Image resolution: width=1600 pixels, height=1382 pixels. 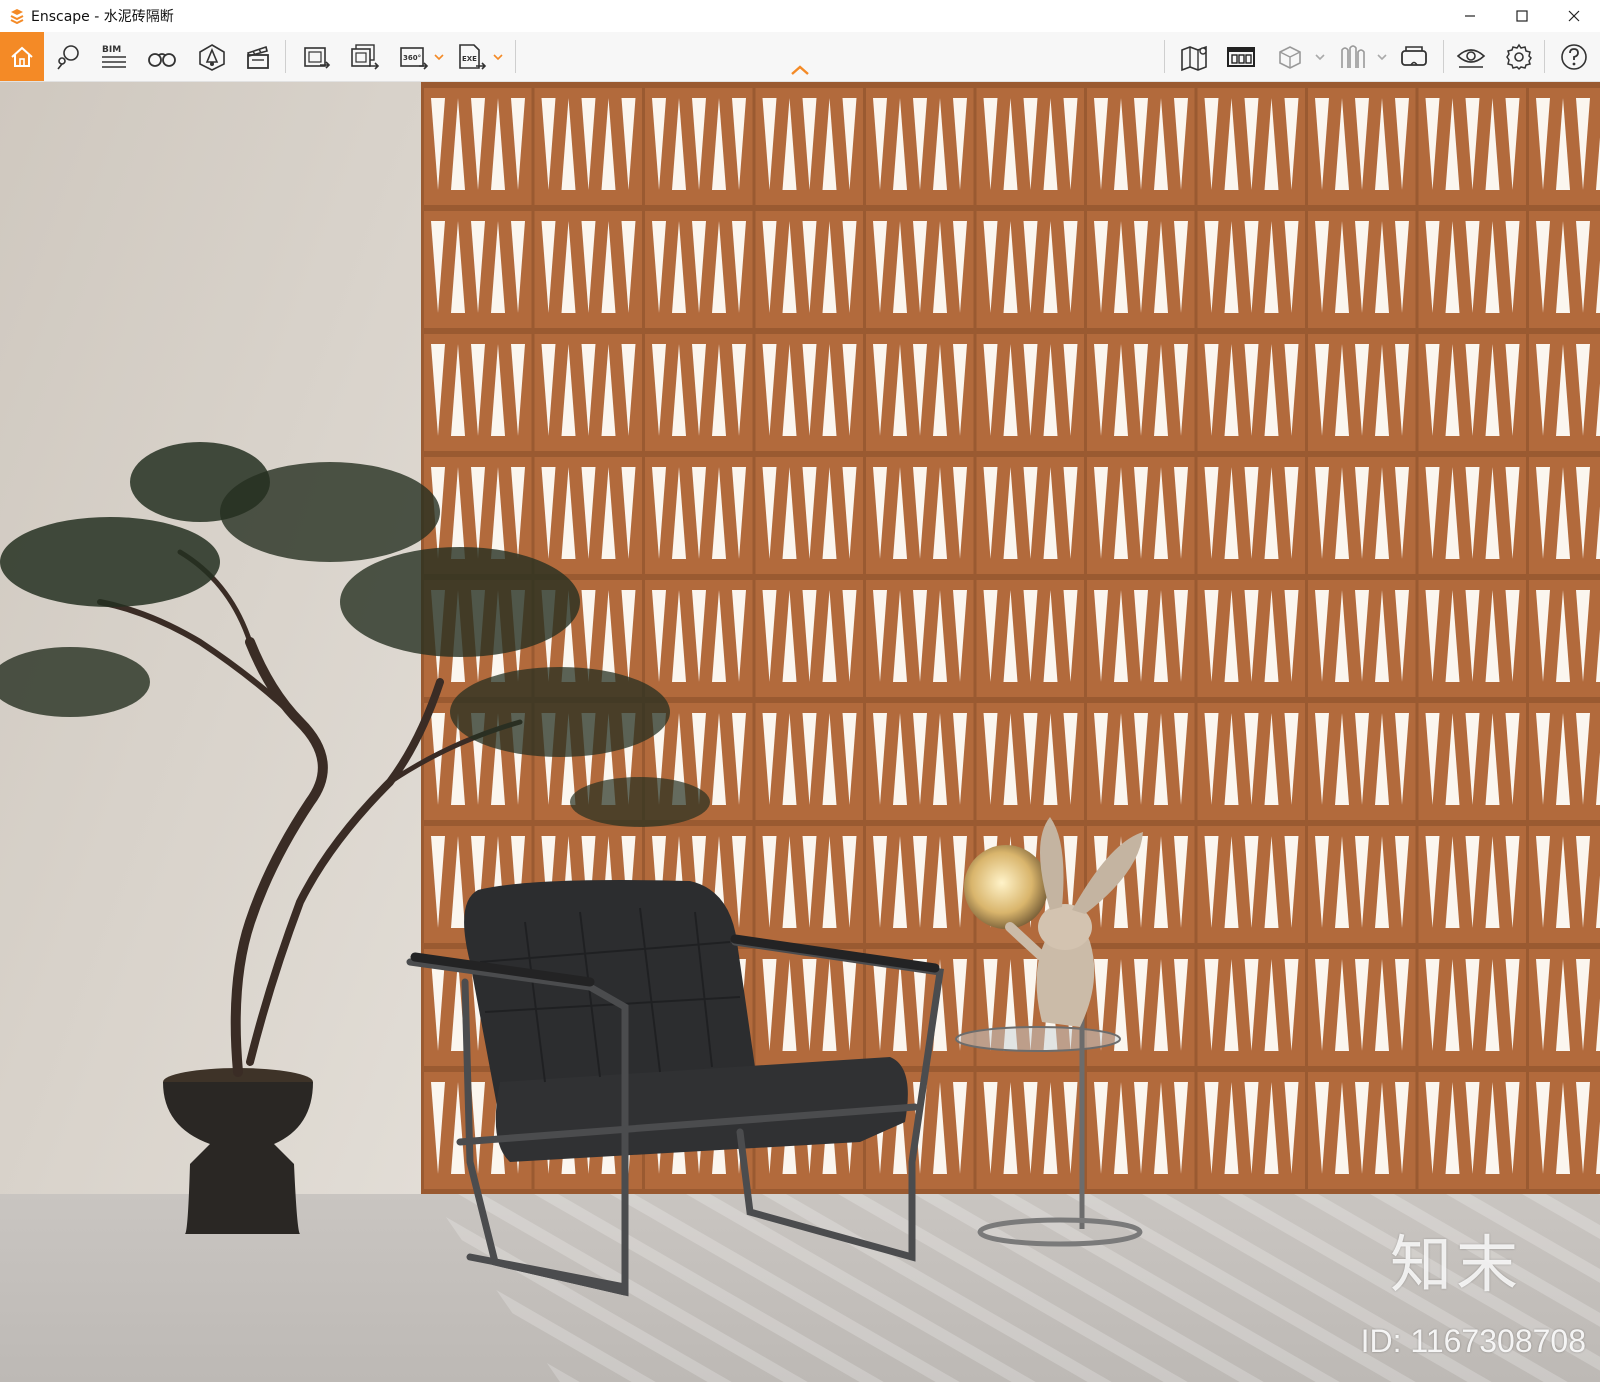 I want to click on sun-study-button, so click(x=68, y=56).